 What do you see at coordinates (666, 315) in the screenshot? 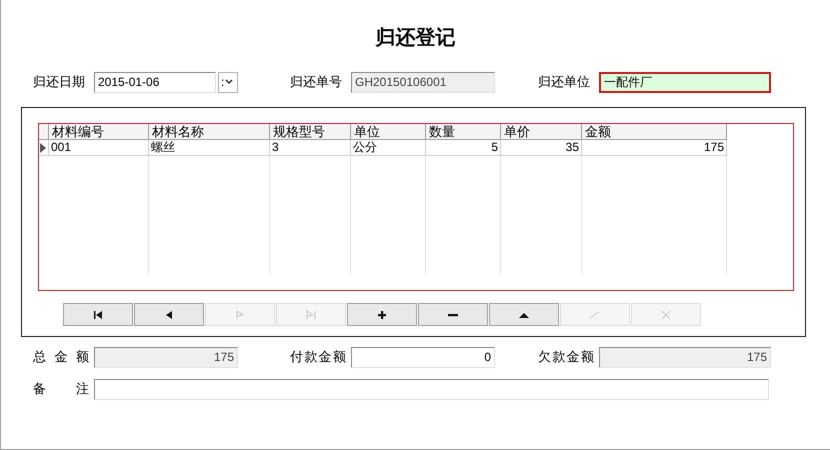
I see `close-icon` at bounding box center [666, 315].